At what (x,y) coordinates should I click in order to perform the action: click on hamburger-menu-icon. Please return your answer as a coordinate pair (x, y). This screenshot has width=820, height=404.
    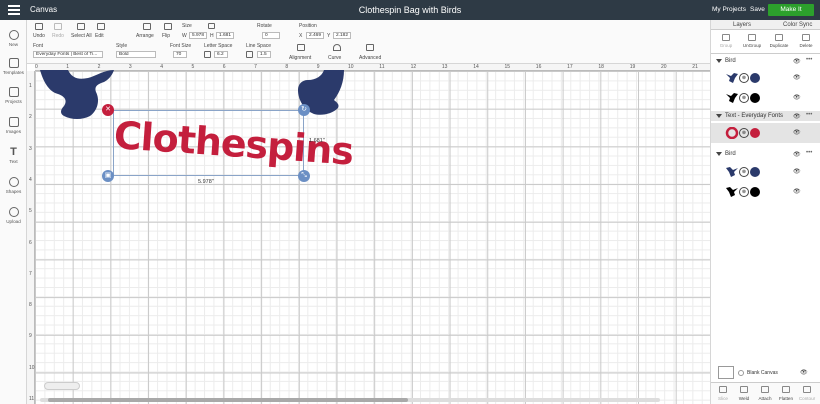
    Looking at the image, I should click on (14, 10).